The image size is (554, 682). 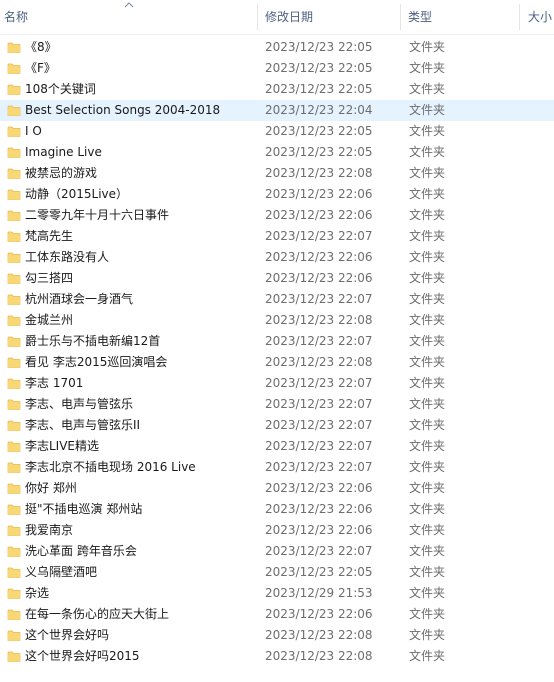 I want to click on file-name: 二零零九年十月十六日事件, so click(x=97, y=215).